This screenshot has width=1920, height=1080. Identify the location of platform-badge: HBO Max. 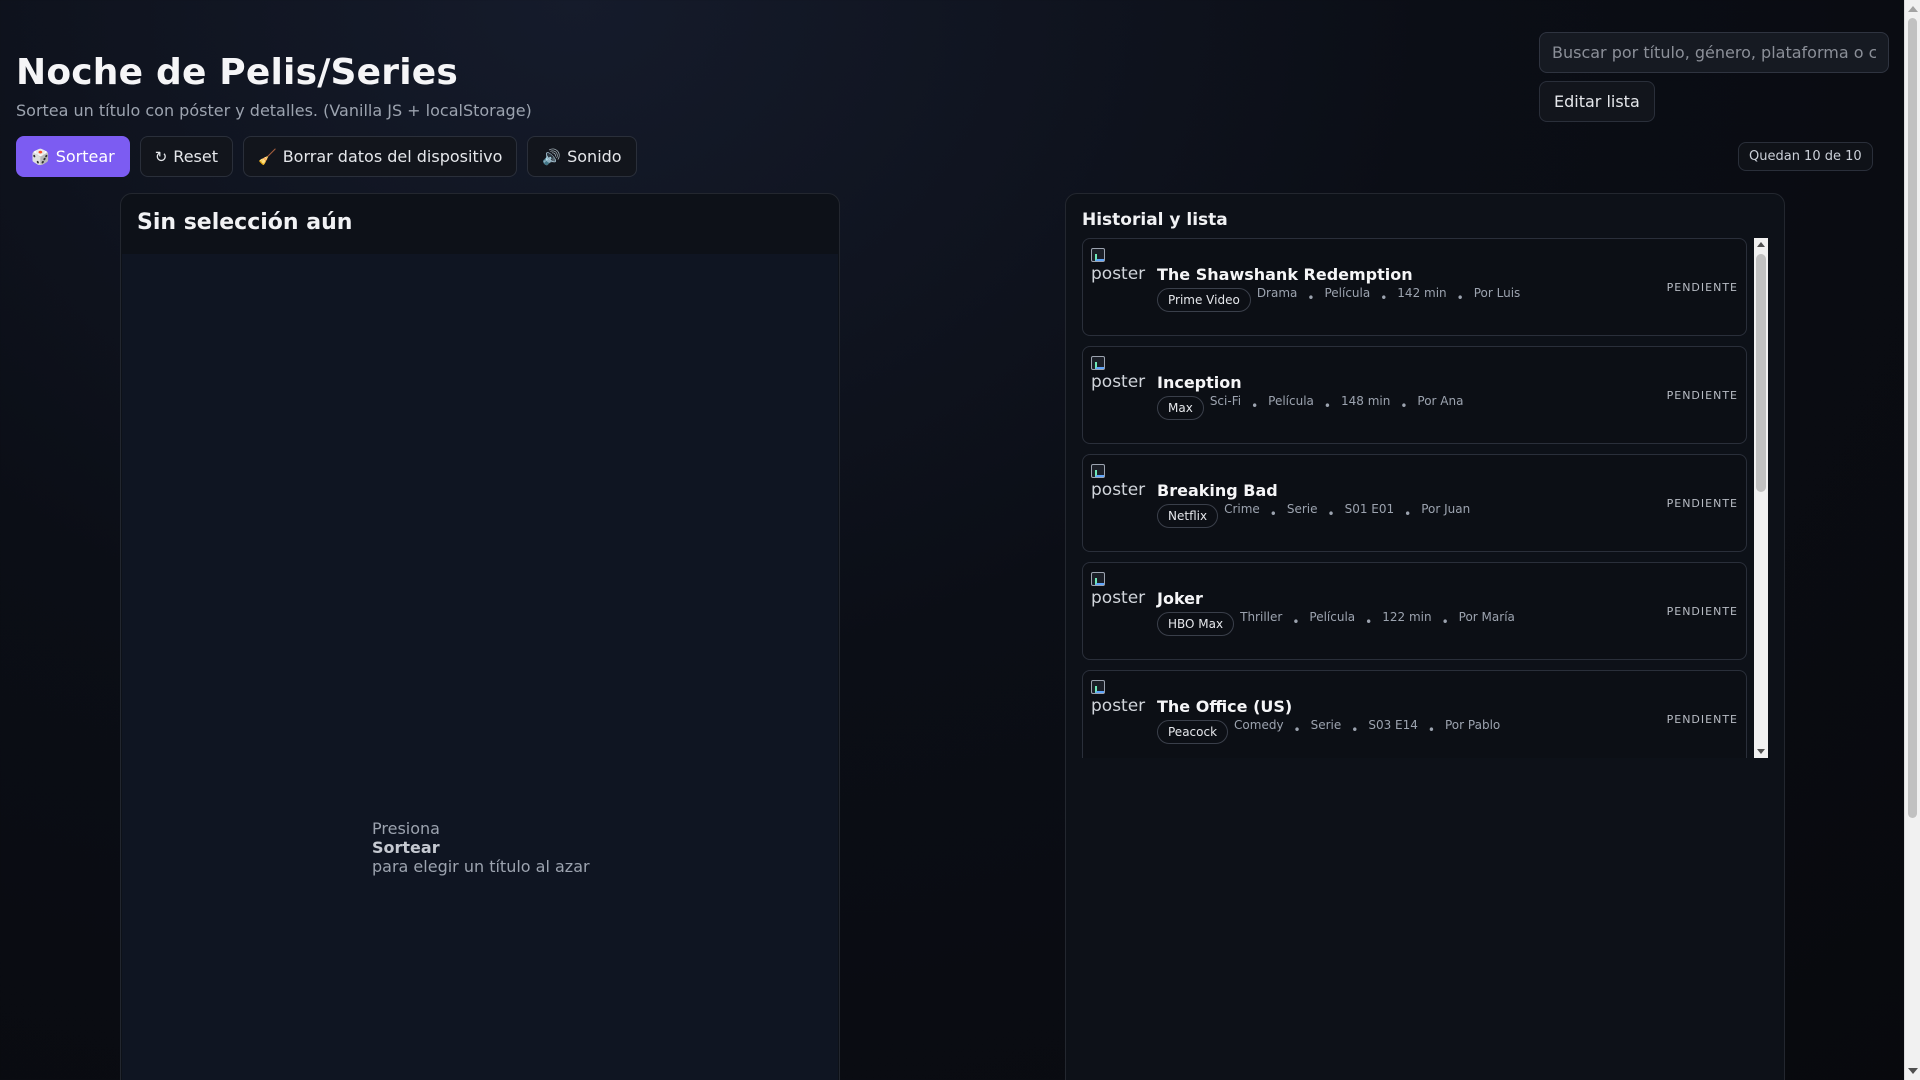
(1196, 624).